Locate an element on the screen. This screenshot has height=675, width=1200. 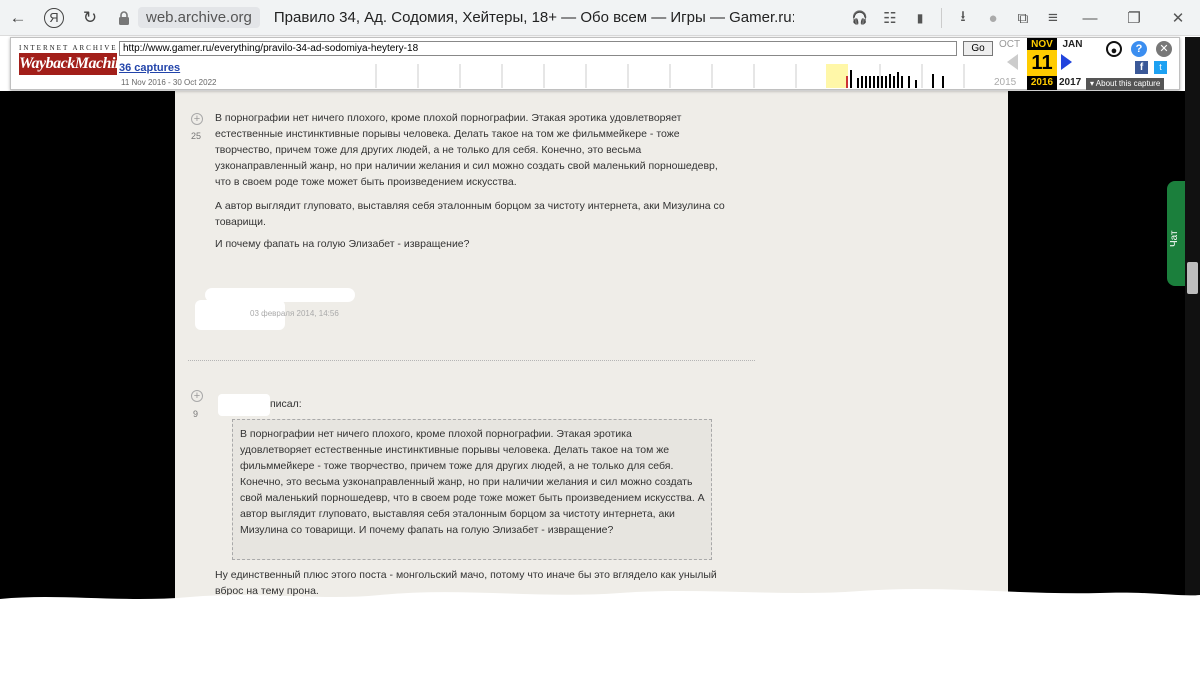
close-window-icon: ✕ is located at coordinates (1178, 18).